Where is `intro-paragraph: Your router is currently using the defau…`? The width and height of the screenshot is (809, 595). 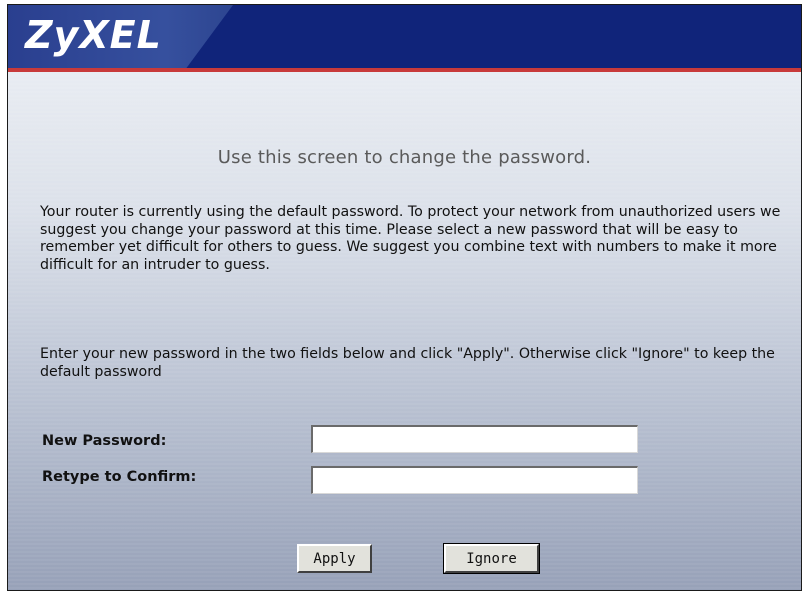
intro-paragraph: Your router is currently using the defau… is located at coordinates (410, 238).